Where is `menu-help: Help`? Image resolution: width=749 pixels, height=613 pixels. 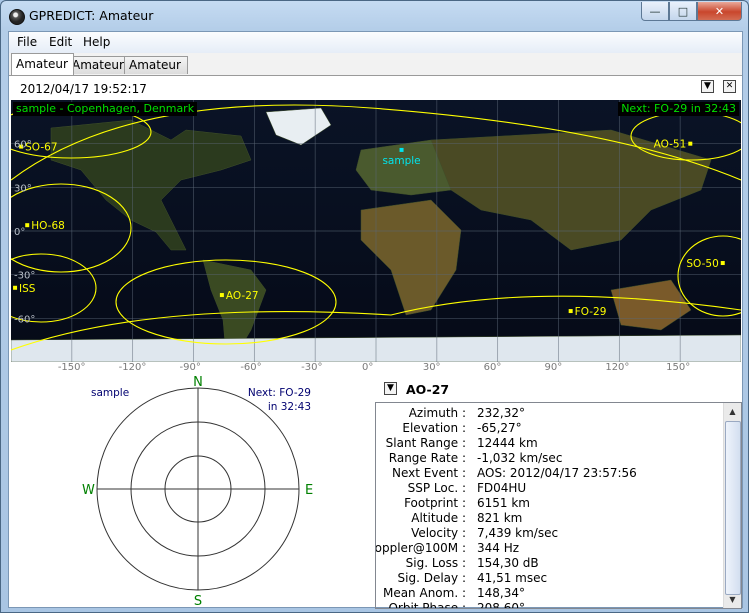 menu-help: Help is located at coordinates (96, 42).